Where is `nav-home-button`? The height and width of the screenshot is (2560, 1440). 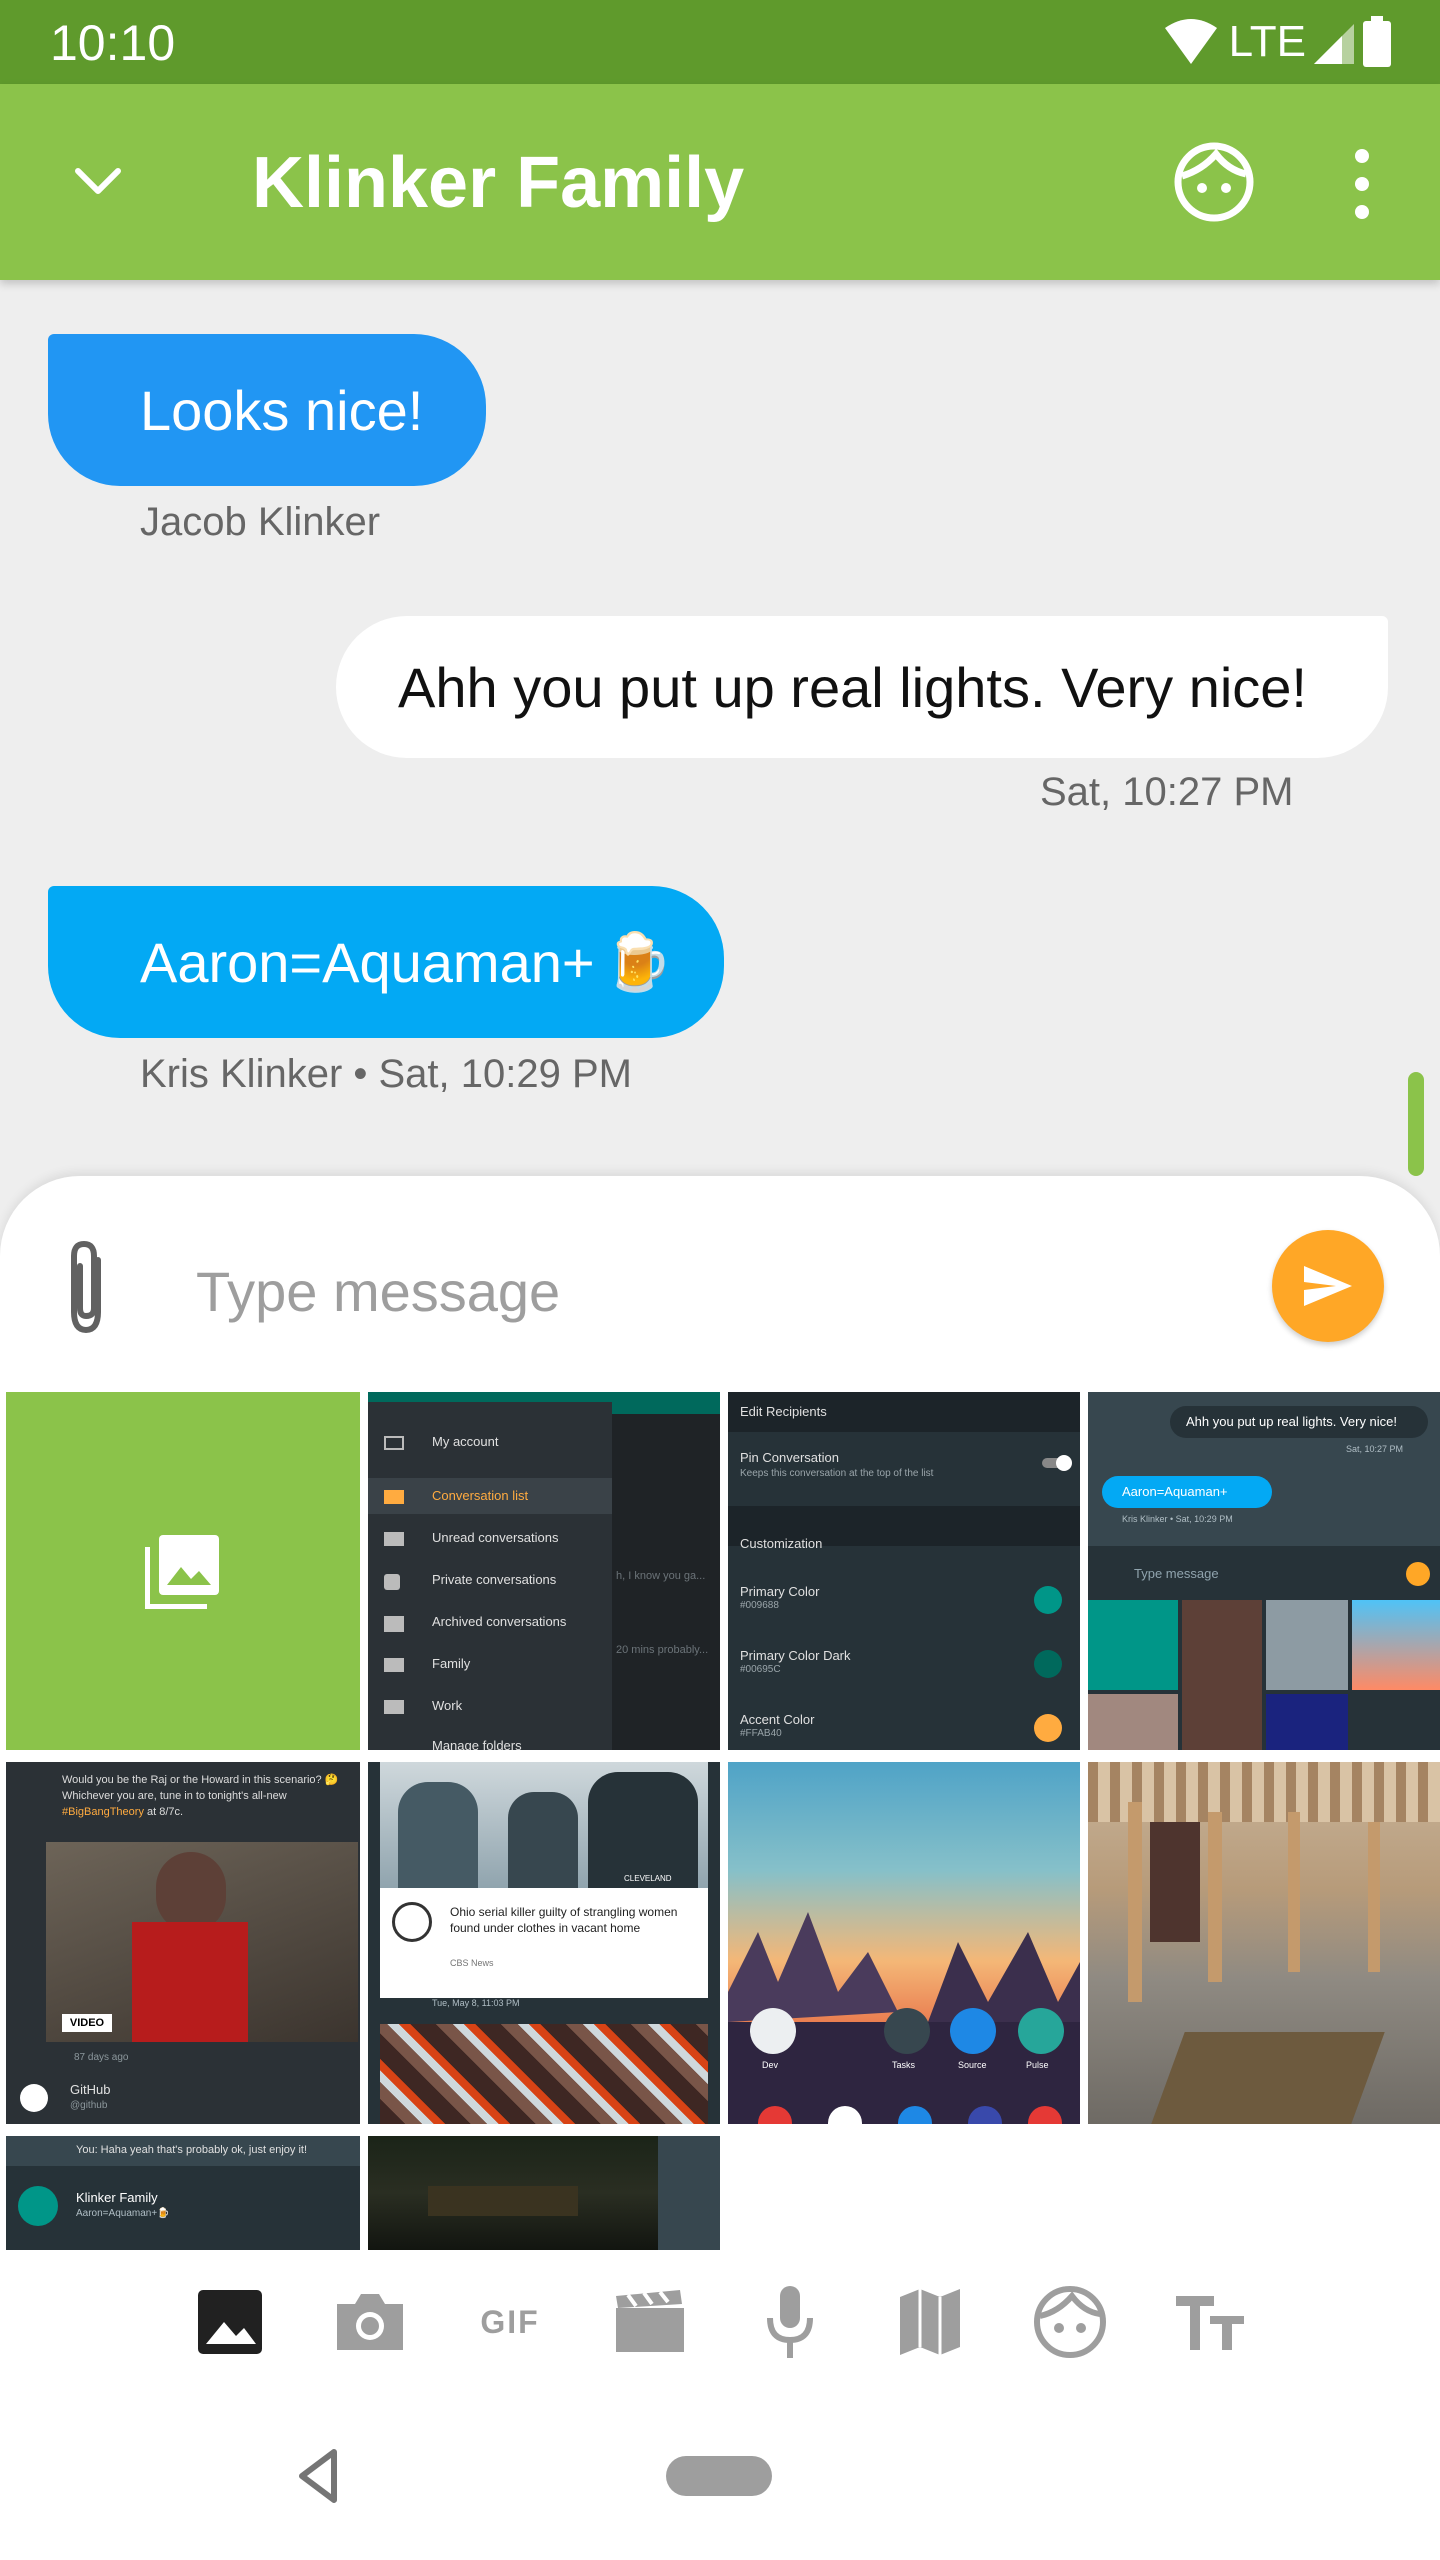
nav-home-button is located at coordinates (719, 2476).